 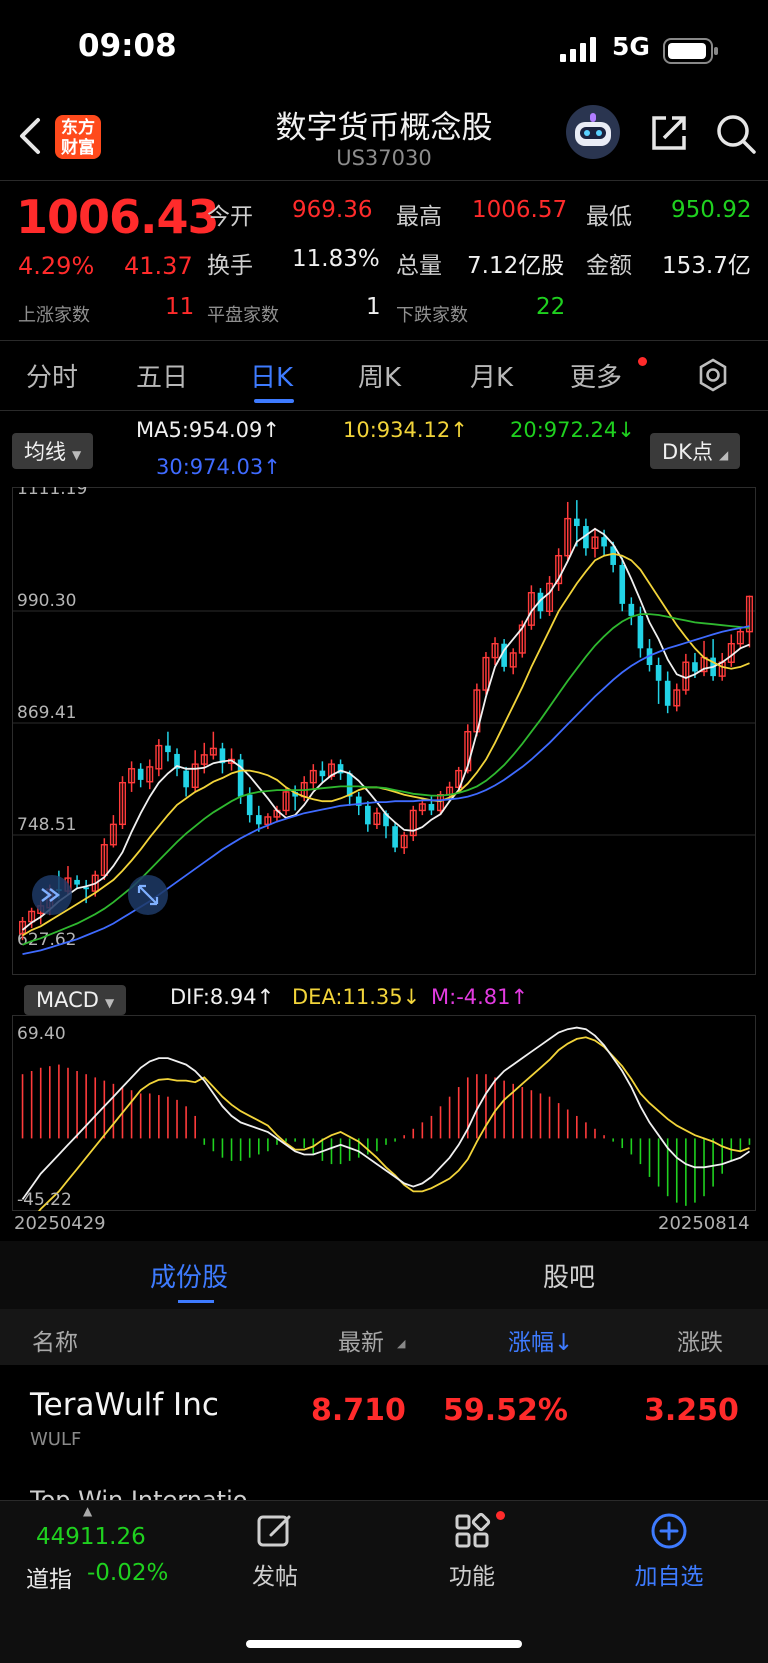 I want to click on high-label: 最高, so click(x=419, y=217).